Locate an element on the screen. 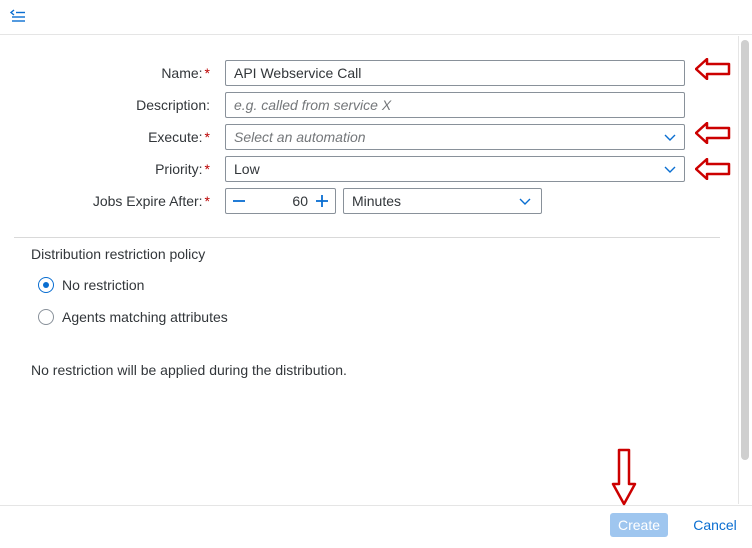  jobs-expire-value: 60 is located at coordinates (281, 201).